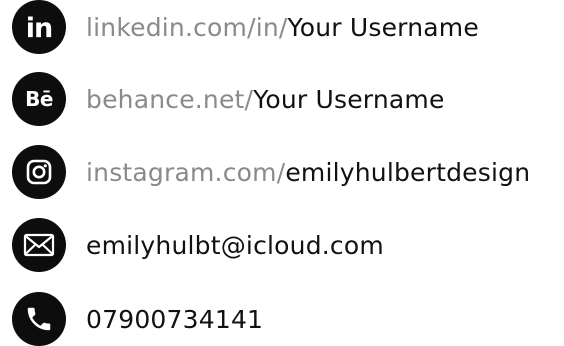 Image resolution: width=564 pixels, height=346 pixels. I want to click on phone-link: 07900734141, so click(174, 319).